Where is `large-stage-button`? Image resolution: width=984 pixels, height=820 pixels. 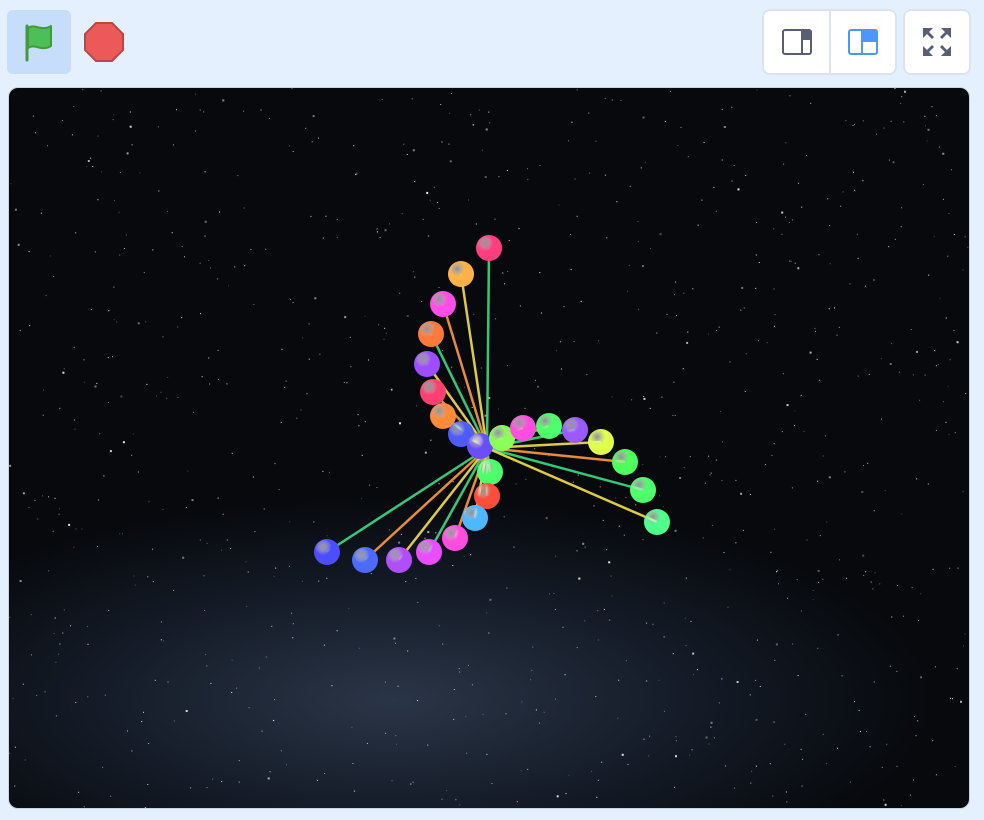 large-stage-button is located at coordinates (863, 42).